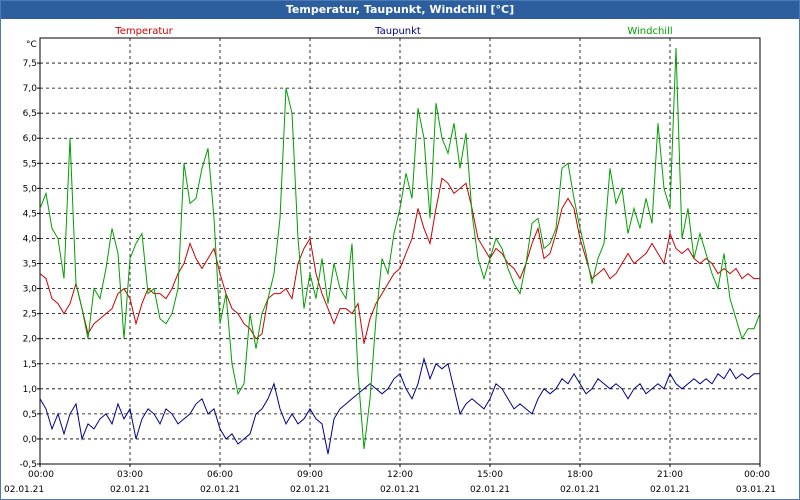 Image resolution: width=800 pixels, height=500 pixels. I want to click on y-tick-label: 1,5, so click(30, 365).